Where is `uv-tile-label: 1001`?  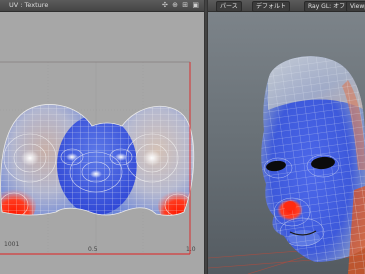
uv-tile-label: 1001 is located at coordinates (12, 244).